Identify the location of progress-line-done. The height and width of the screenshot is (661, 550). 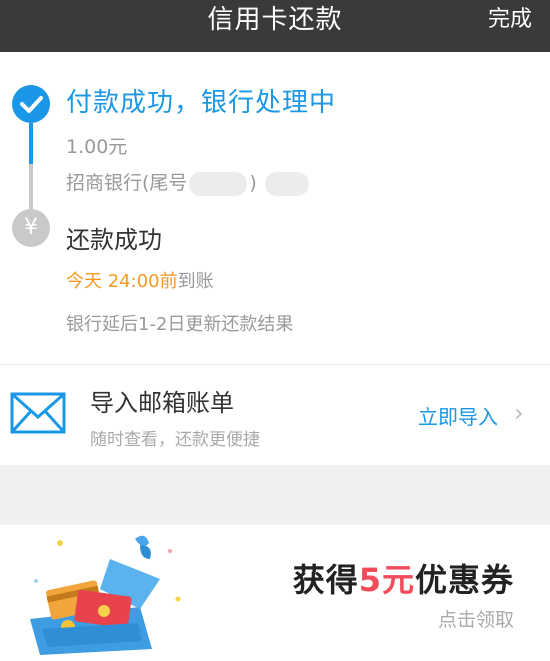
(31, 143).